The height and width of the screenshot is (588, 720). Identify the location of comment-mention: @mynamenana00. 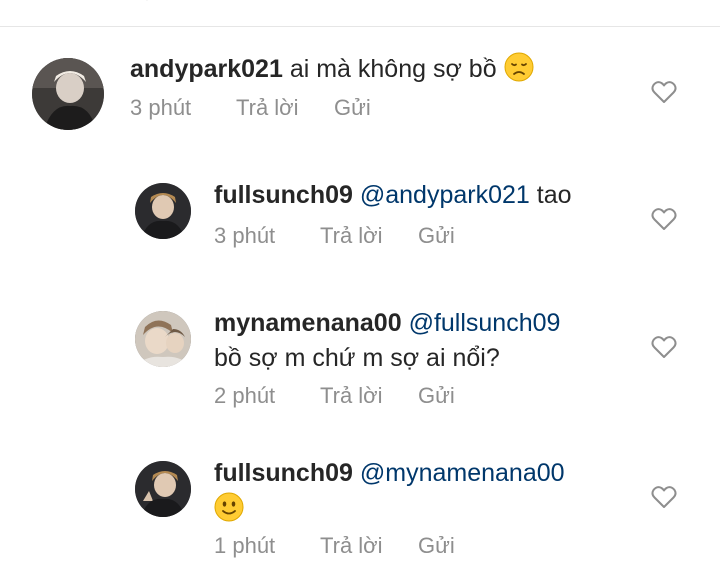
(462, 473).